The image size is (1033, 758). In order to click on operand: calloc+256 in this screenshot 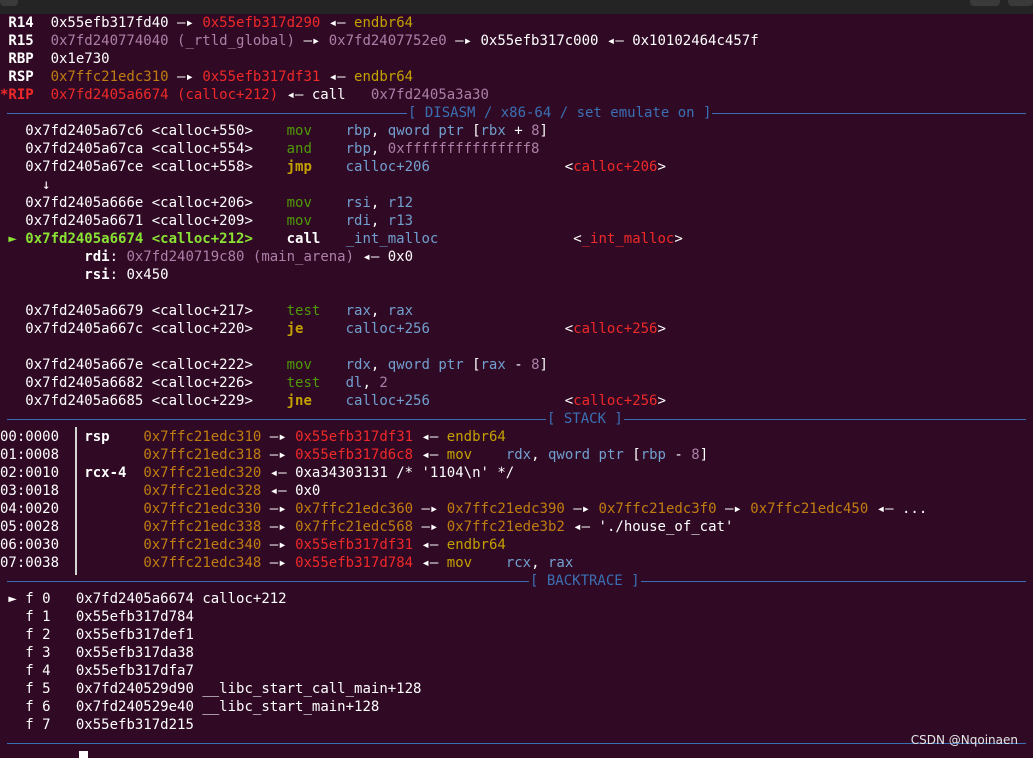, I will do `click(387, 401)`.